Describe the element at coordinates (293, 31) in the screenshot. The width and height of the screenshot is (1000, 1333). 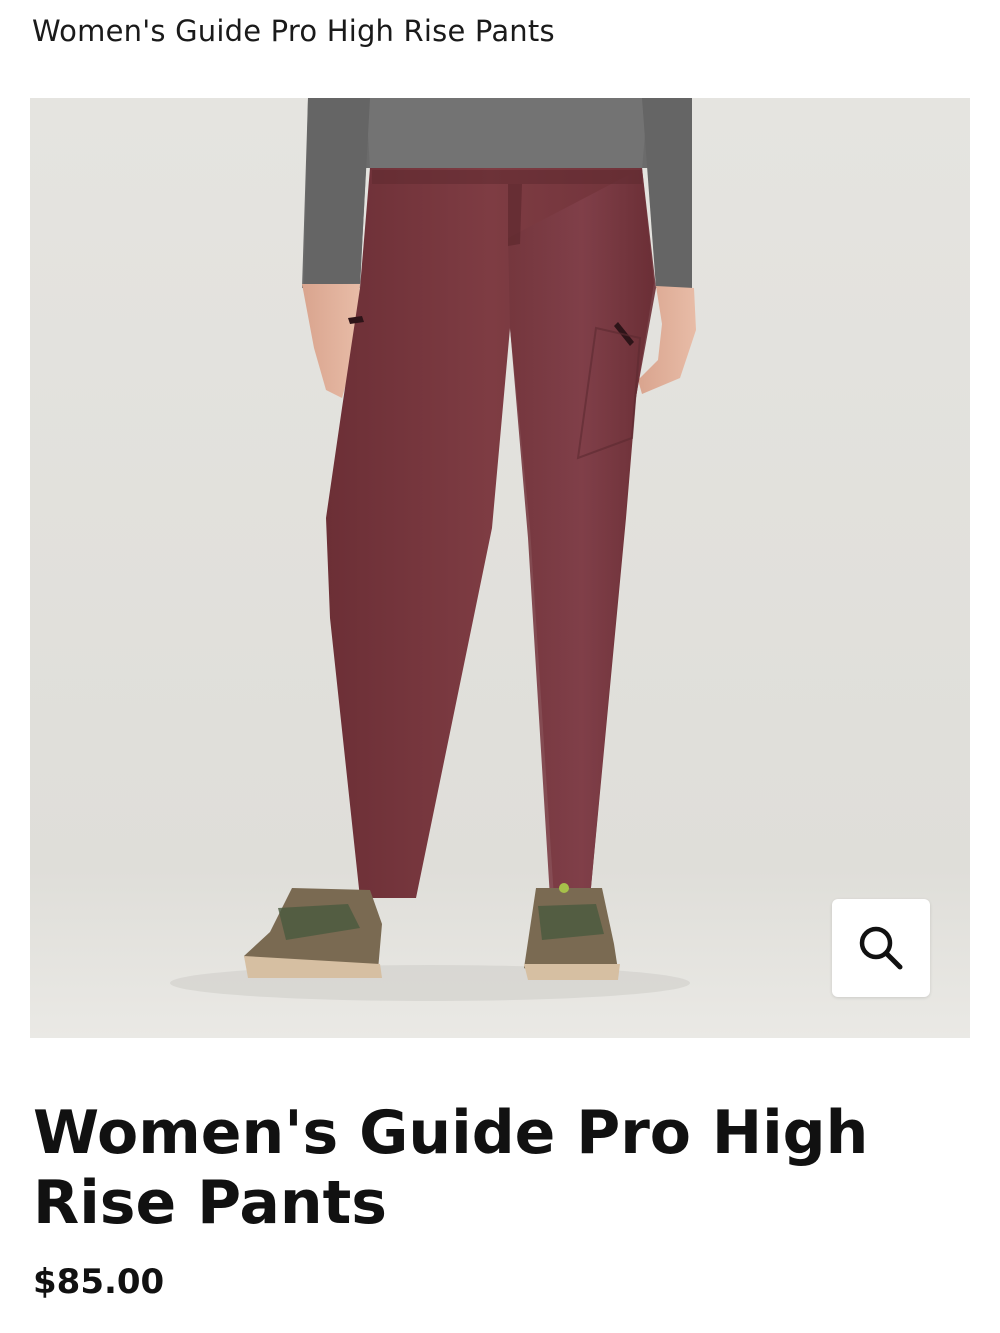
I see `page-header-title: Women's Guide Pro High Rise Pants` at that location.